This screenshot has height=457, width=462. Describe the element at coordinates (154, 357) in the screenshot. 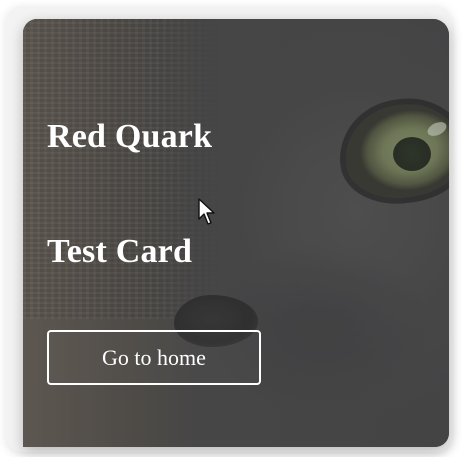

I see `go-to-home-button: Go to home` at that location.